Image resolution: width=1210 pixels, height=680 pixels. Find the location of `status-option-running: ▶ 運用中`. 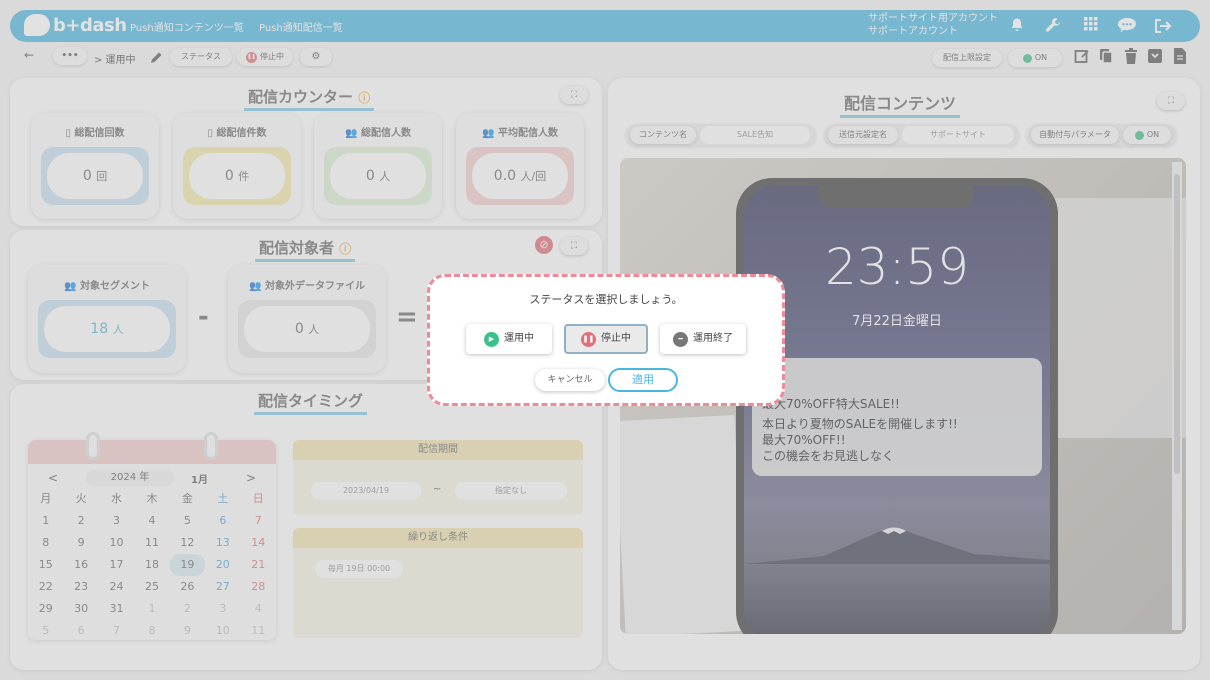

status-option-running: ▶ 運用中 is located at coordinates (509, 339).